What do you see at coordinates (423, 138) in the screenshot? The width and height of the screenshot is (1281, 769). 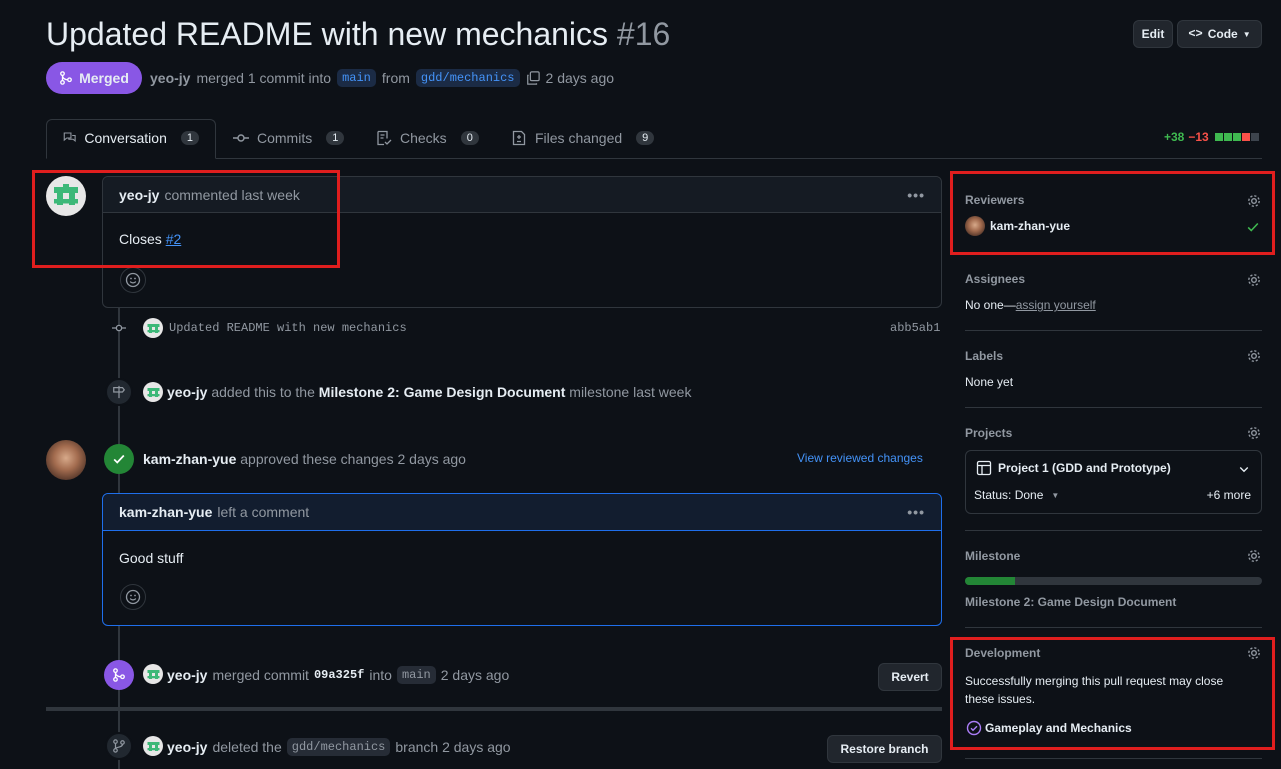 I see `tab-checks-label: Checks` at bounding box center [423, 138].